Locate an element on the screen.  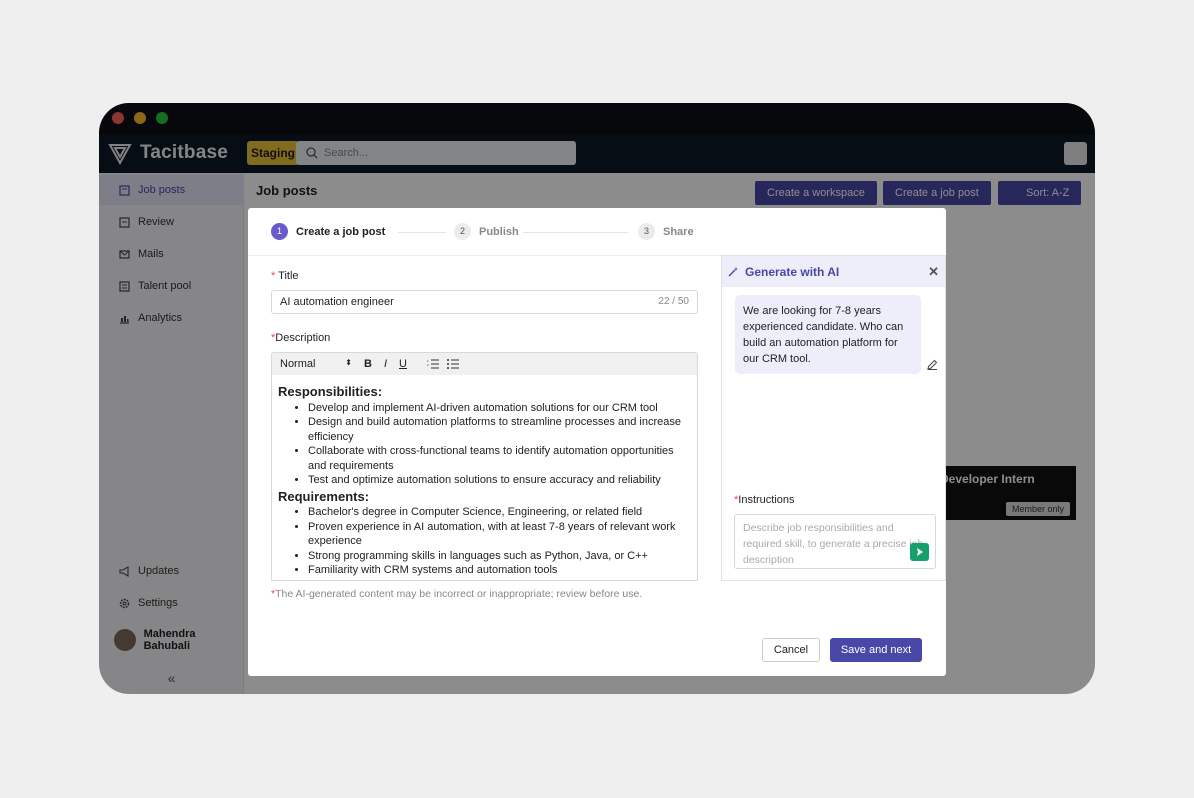
stepper: 1 Create a job post 2 Publish 3 Share is located at coordinates (597, 232).